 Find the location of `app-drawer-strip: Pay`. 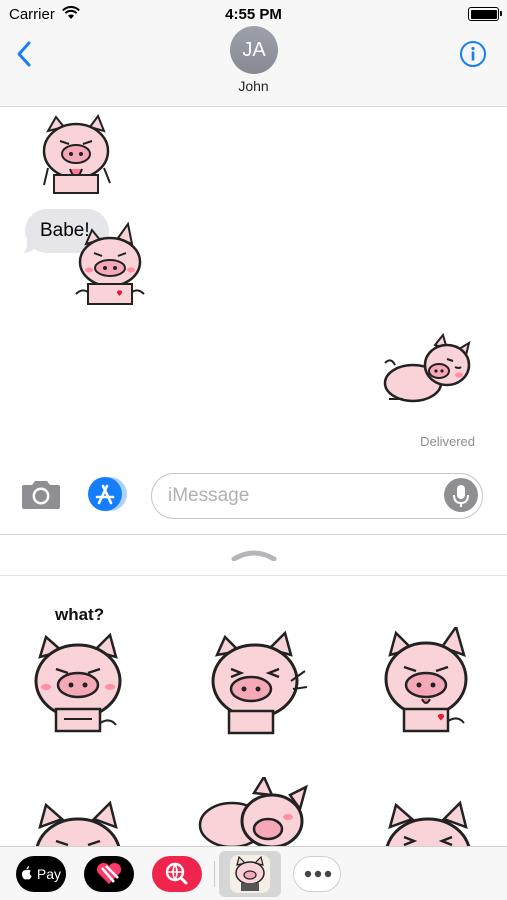

app-drawer-strip: Pay is located at coordinates (253, 873).